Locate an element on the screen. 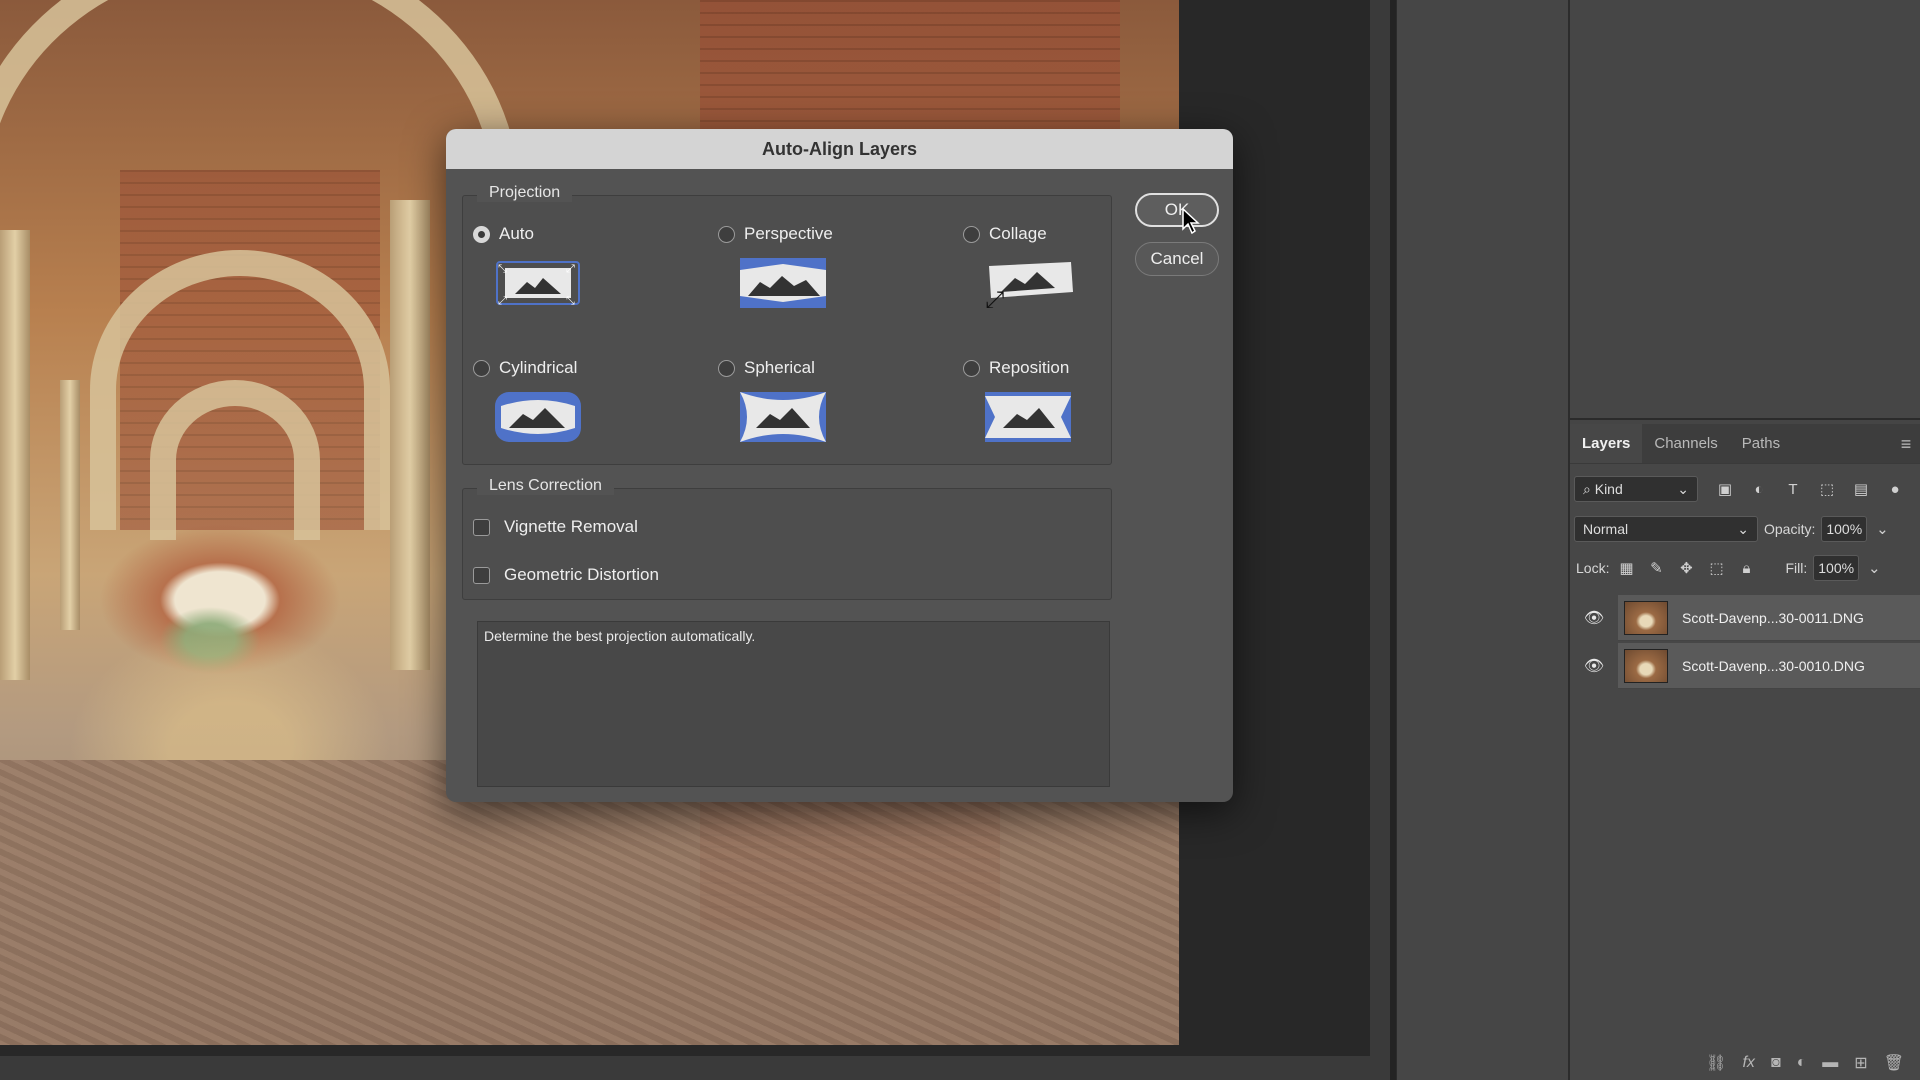  auto-projection-icon: ⤡ ⤢ ⤢ ⤡ is located at coordinates (538, 284).